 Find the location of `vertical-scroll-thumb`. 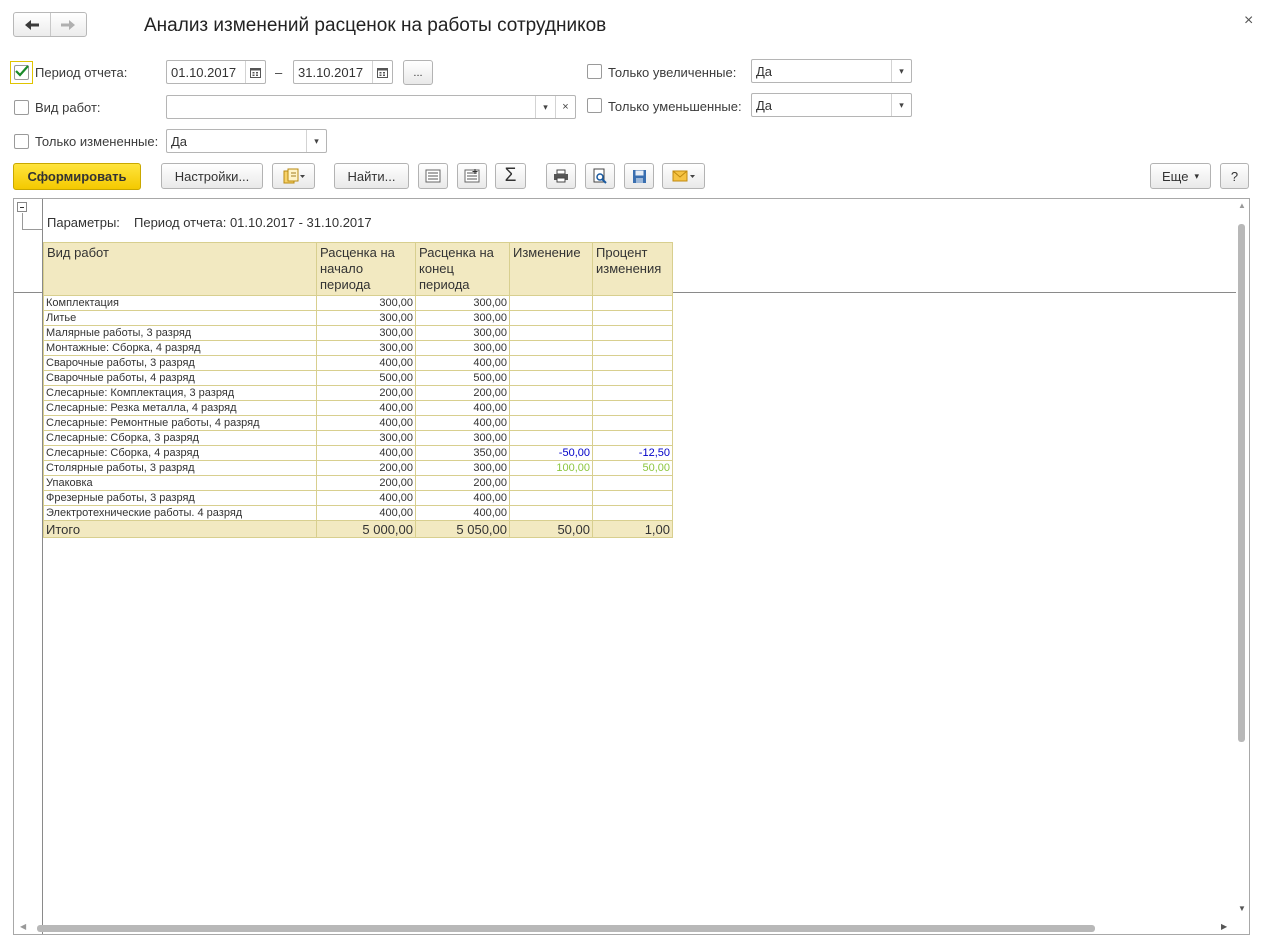

vertical-scroll-thumb is located at coordinates (1241, 483).